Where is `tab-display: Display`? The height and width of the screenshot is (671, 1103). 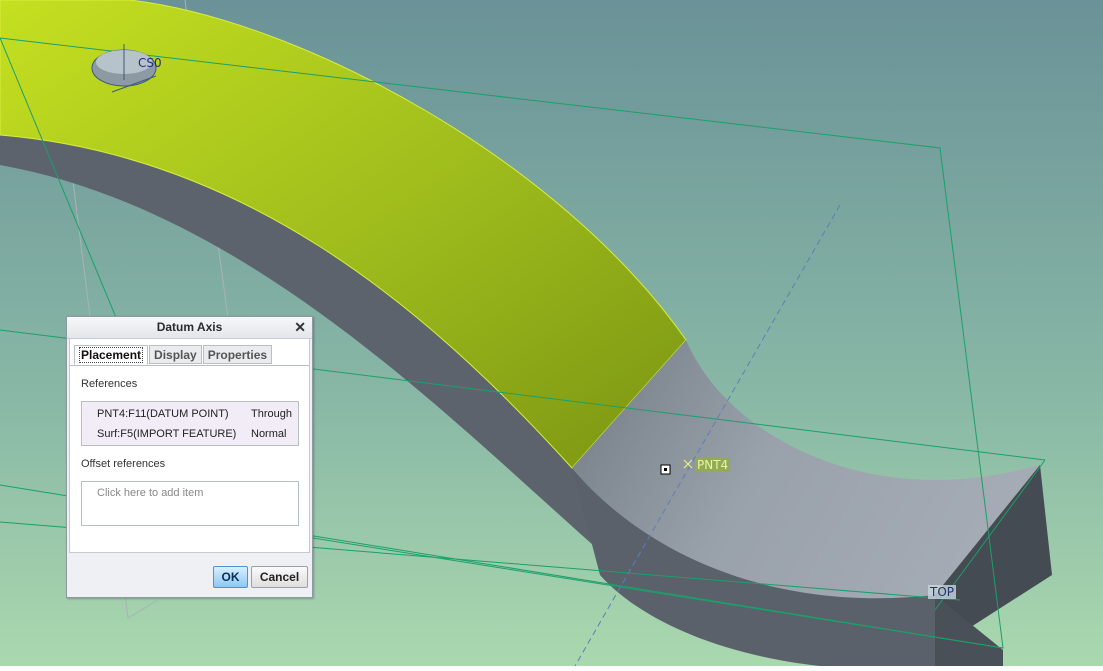 tab-display: Display is located at coordinates (175, 354).